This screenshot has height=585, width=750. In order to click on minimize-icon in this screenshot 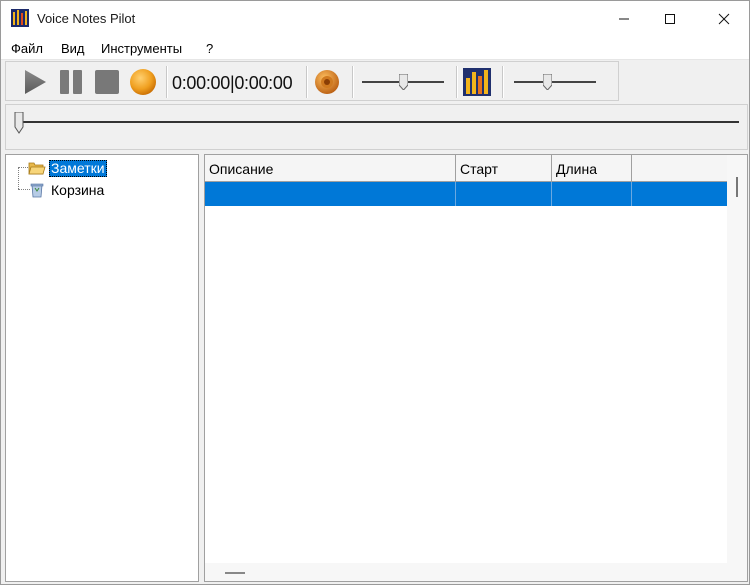, I will do `click(624, 19)`.